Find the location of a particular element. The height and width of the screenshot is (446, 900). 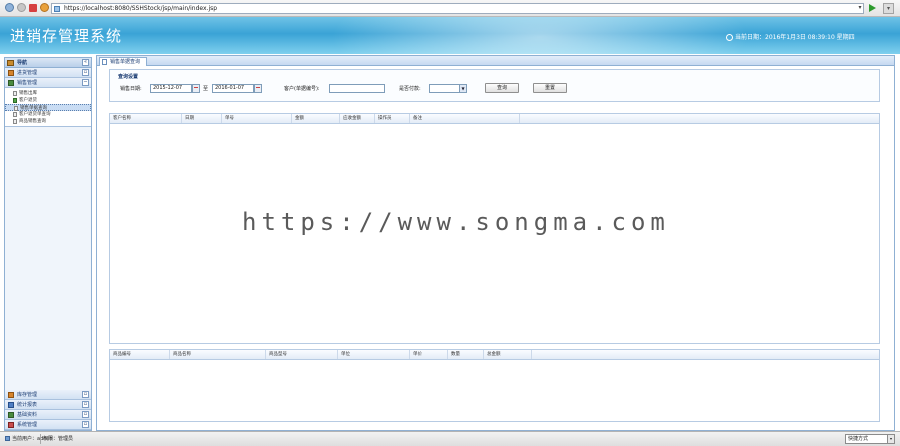

column-header: 金额 is located at coordinates (316, 118).